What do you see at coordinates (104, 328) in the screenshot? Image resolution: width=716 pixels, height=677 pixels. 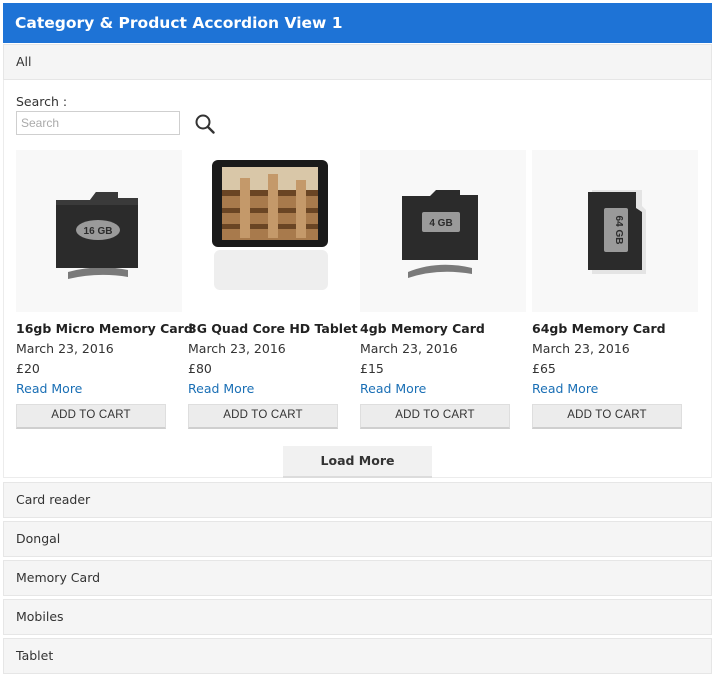 I see `product-name: 16gb Micro Memory Card` at bounding box center [104, 328].